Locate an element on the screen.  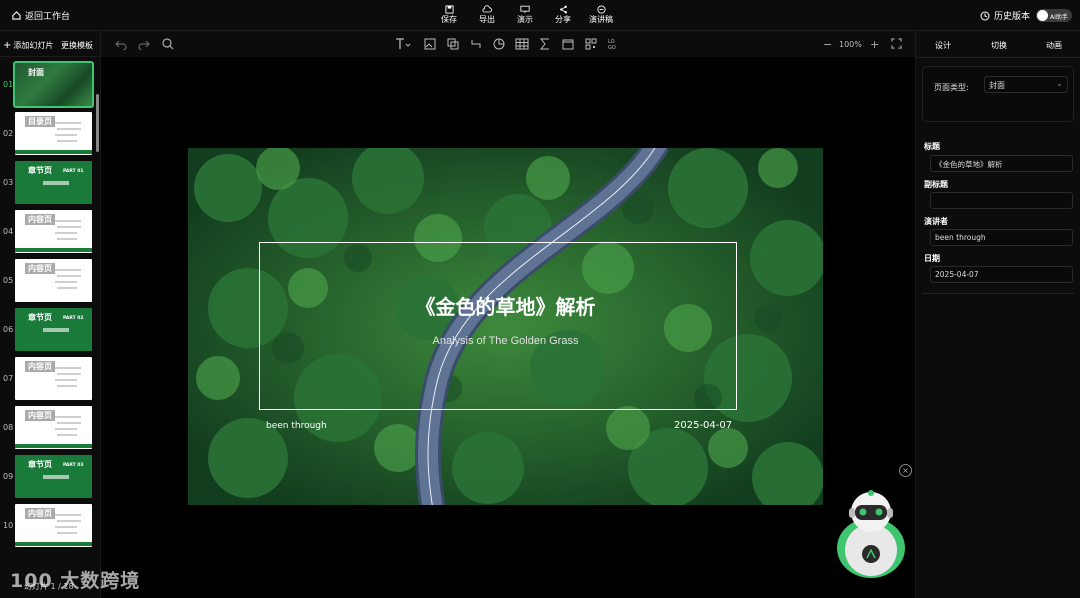
close-icon: × is located at coordinates (905, 470).